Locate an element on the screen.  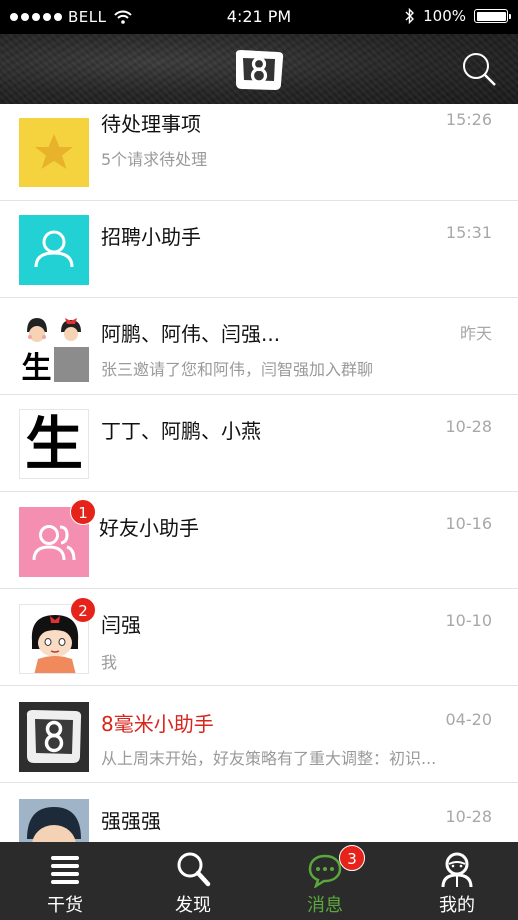
profile-icon is located at coordinates (457, 870).